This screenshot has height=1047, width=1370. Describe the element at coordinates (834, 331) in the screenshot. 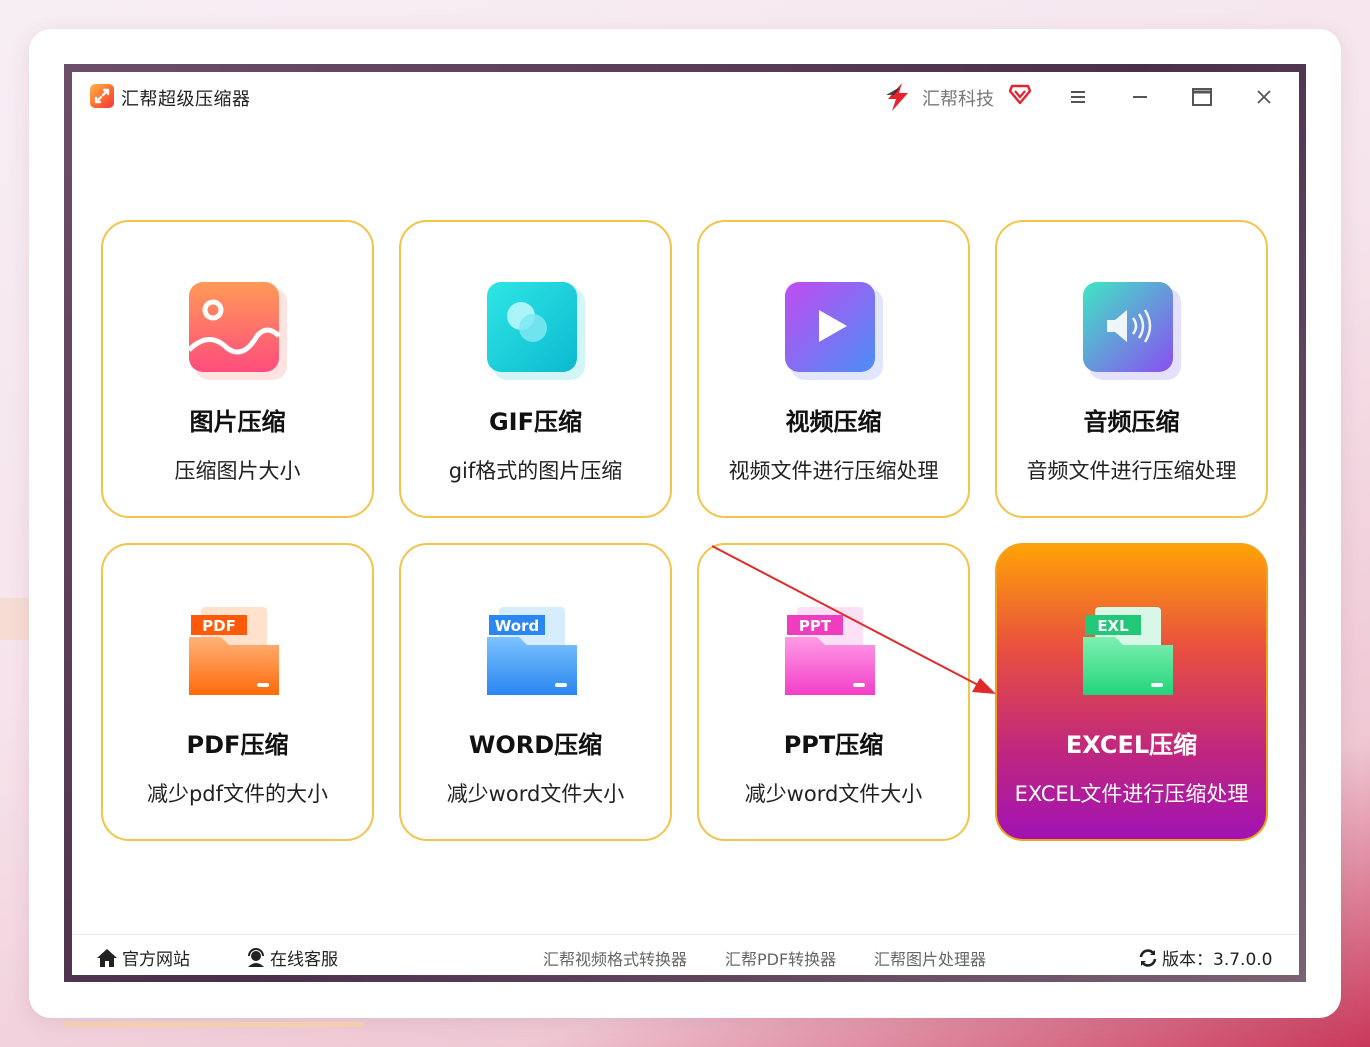

I see `video-play-icon` at that location.